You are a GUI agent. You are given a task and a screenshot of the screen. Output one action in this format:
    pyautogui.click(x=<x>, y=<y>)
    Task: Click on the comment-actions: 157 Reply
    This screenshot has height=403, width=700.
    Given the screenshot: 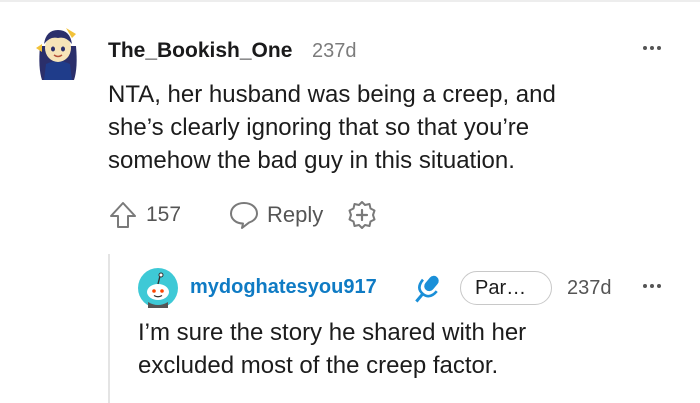 What is the action you would take?
    pyautogui.click(x=242, y=215)
    